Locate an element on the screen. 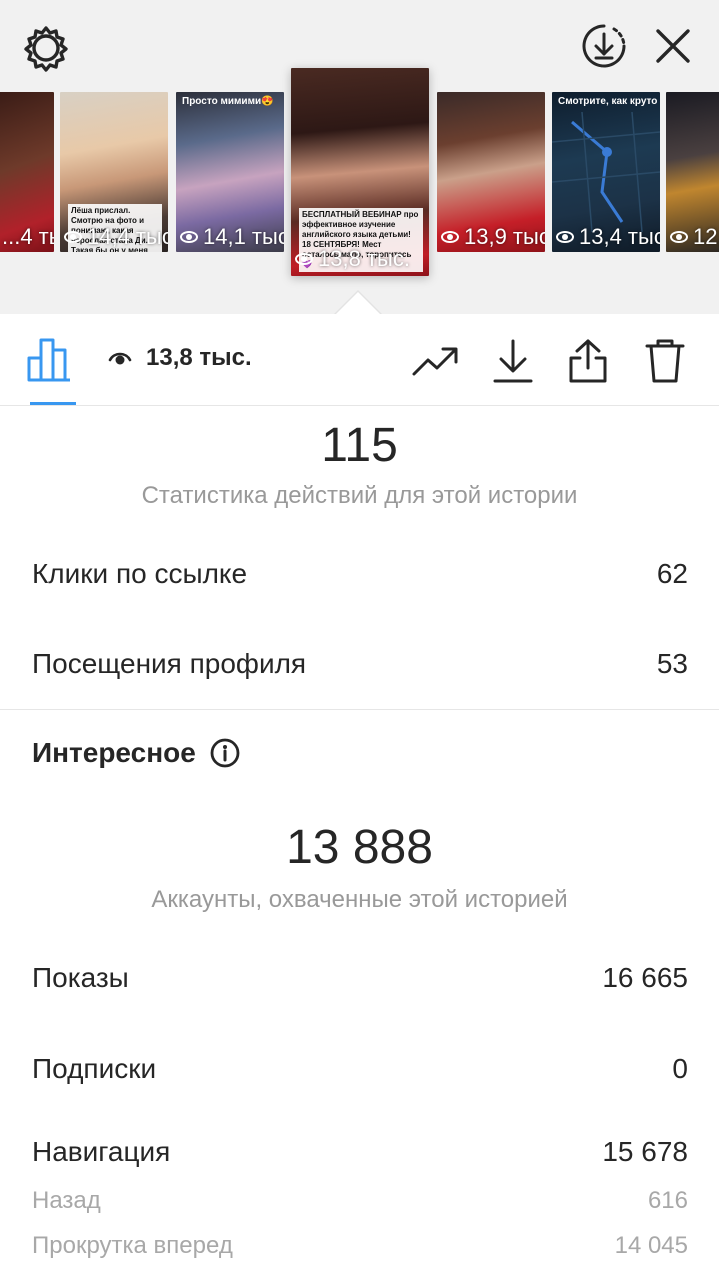 The image size is (719, 1280). delete-button is located at coordinates (665, 361).